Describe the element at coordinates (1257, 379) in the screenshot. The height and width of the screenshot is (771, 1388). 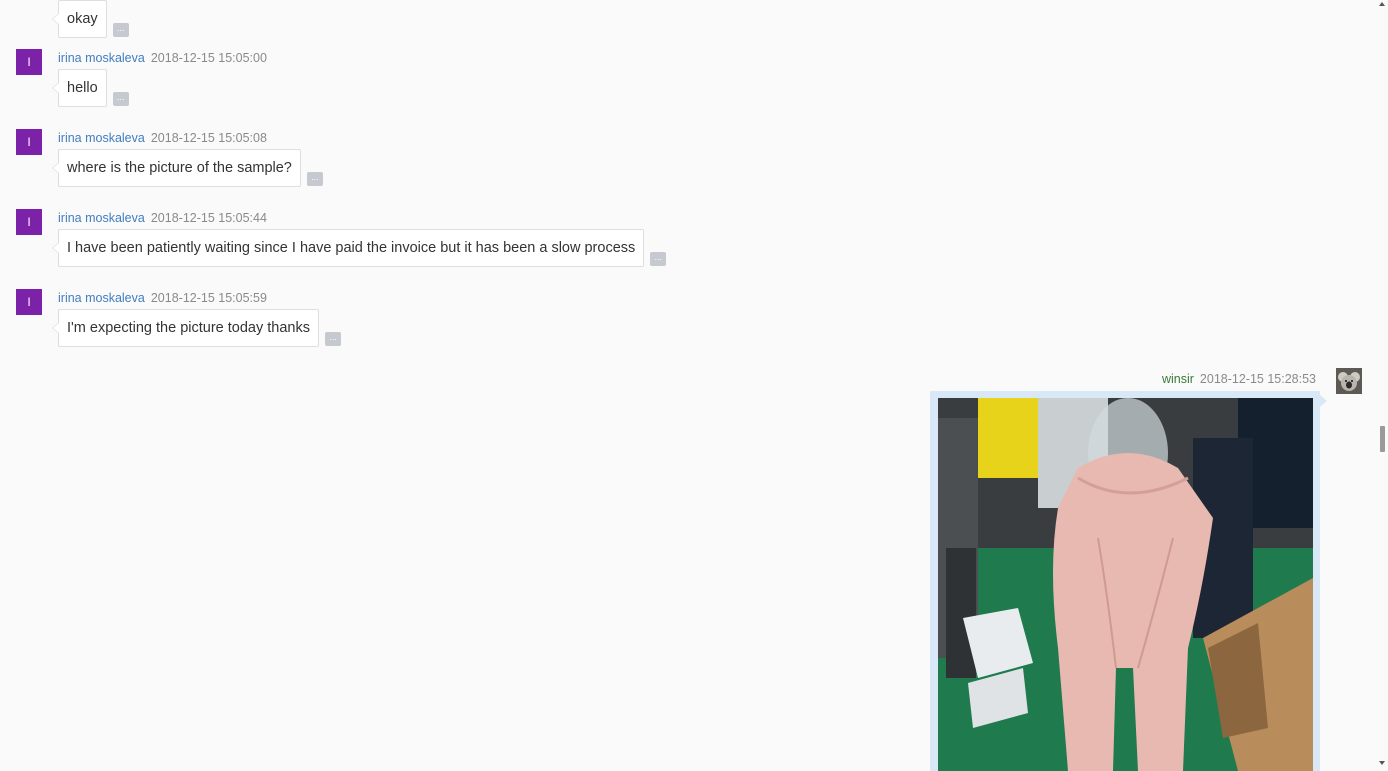
I see `message-timestamp: 2018-12-15 15:28:53` at that location.